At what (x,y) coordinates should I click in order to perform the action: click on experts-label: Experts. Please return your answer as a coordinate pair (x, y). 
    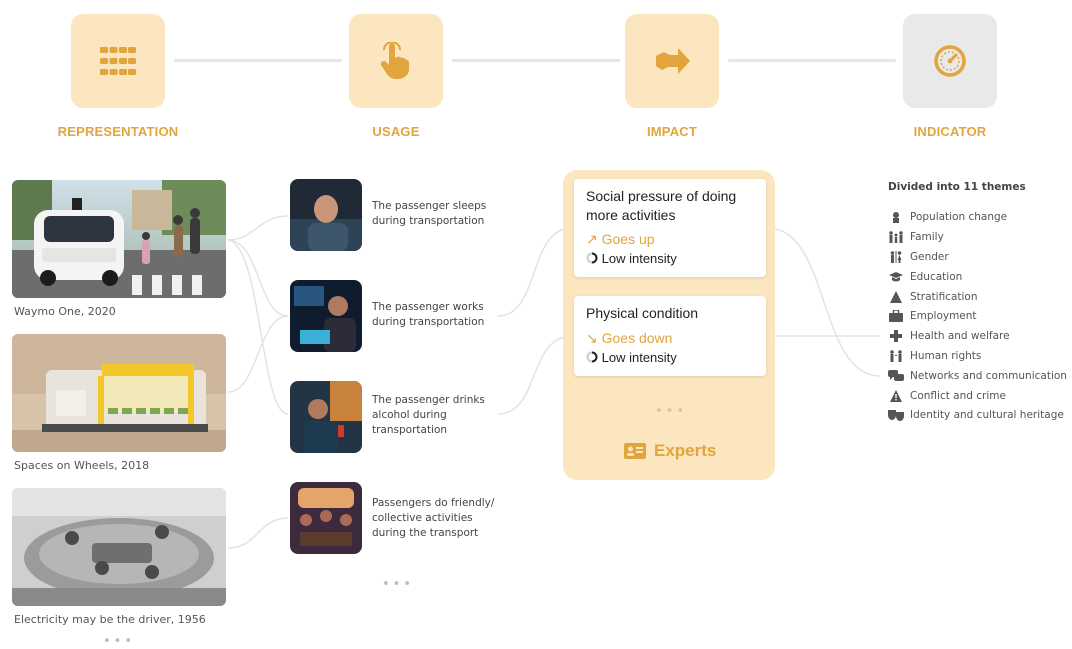
    Looking at the image, I should click on (685, 450).